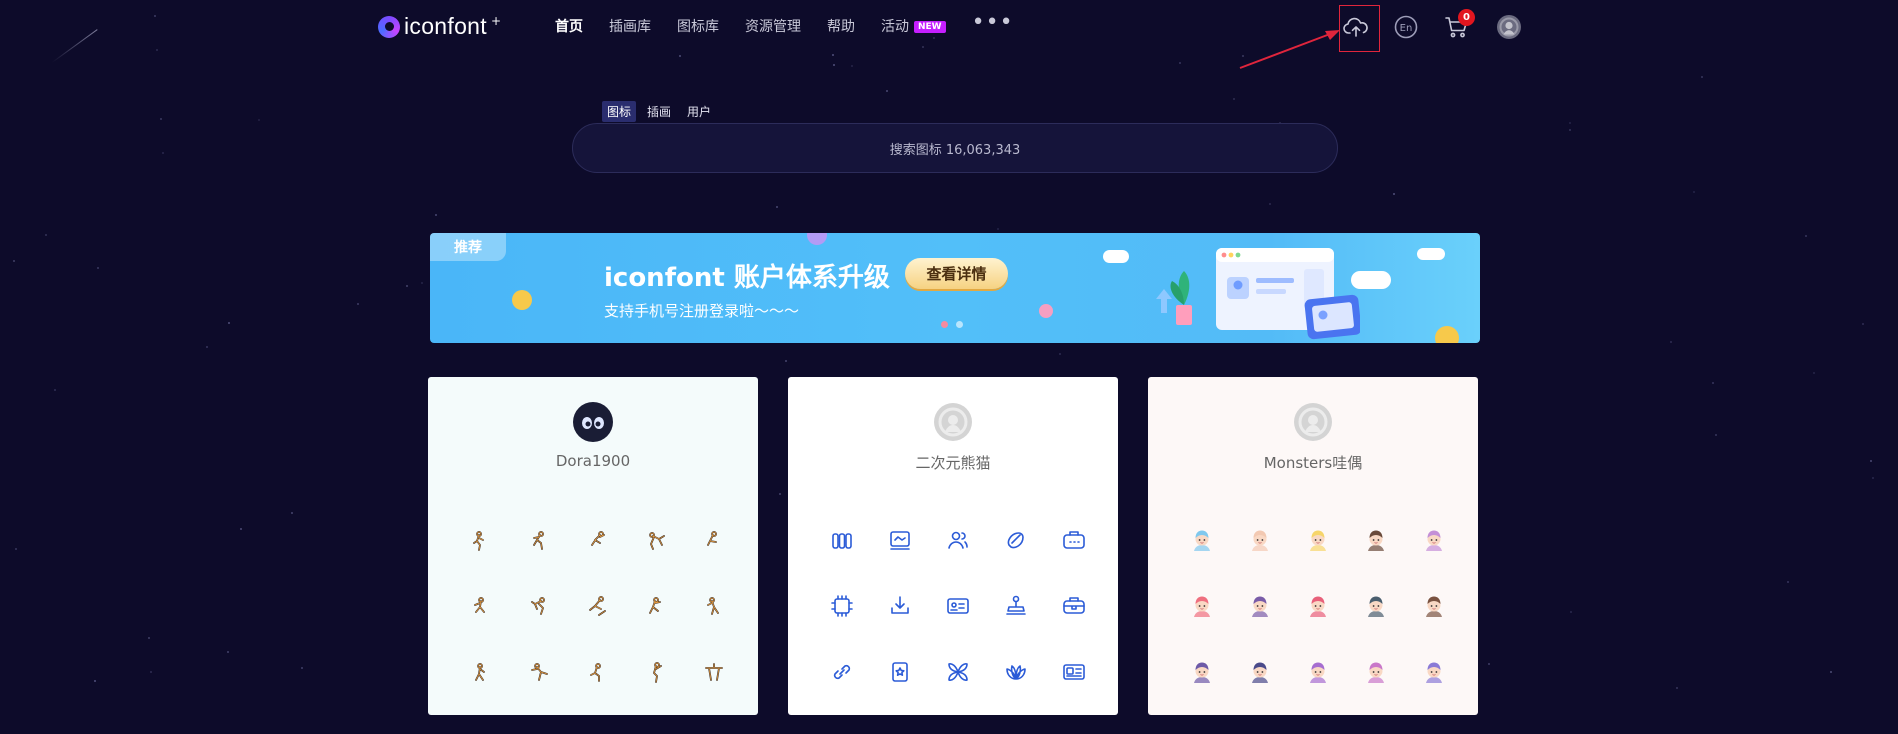 The image size is (1898, 734). I want to click on decor-ball, so click(817, 239).